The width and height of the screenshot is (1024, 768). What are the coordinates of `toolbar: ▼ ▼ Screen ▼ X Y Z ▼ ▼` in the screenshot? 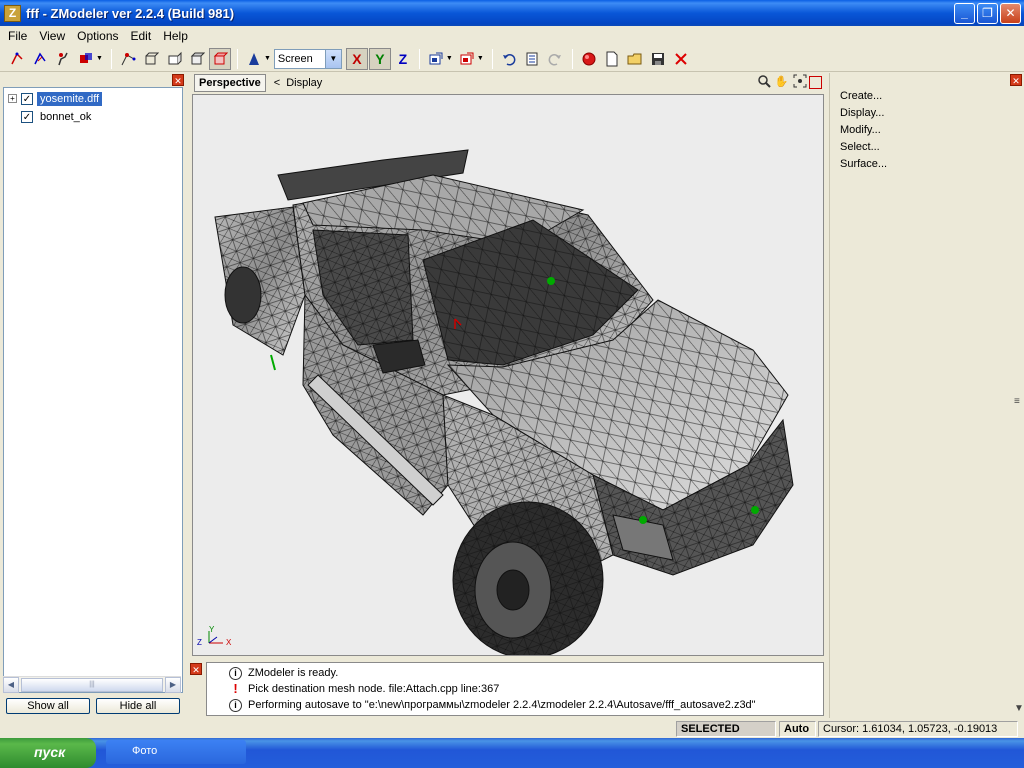 It's located at (512, 59).